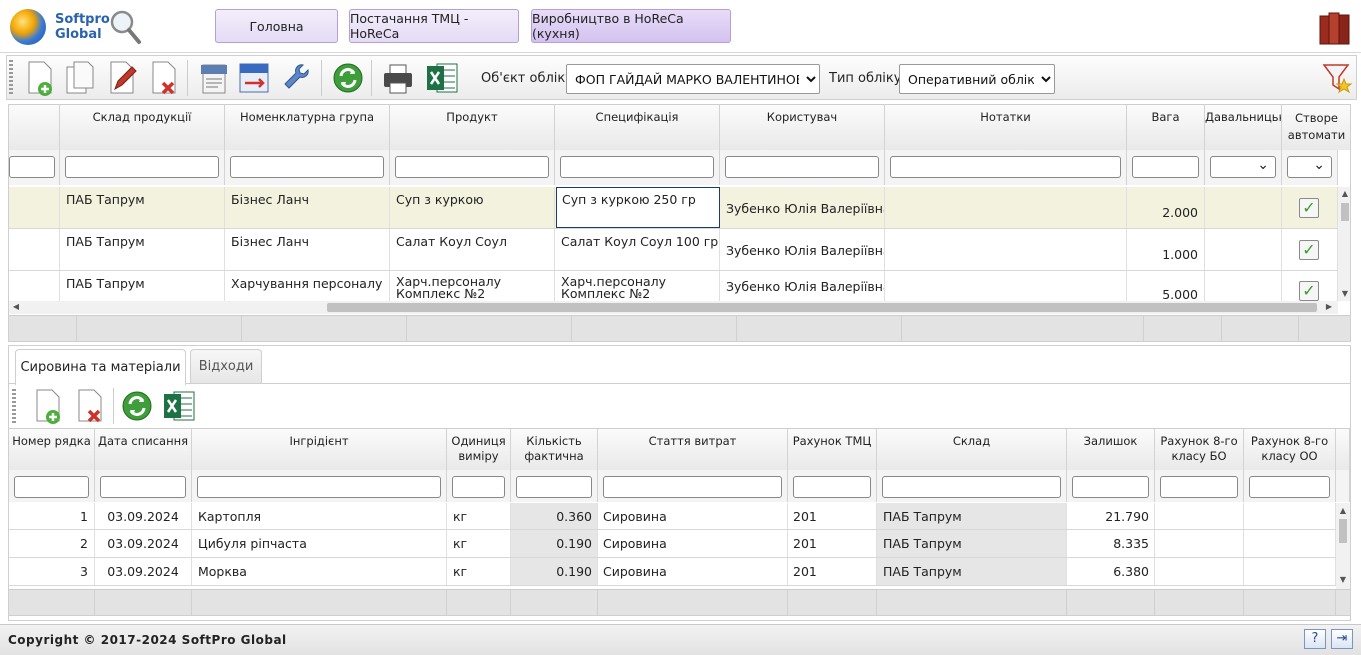 This screenshot has height=655, width=1361. I want to click on filter-expense-item, so click(692, 487).